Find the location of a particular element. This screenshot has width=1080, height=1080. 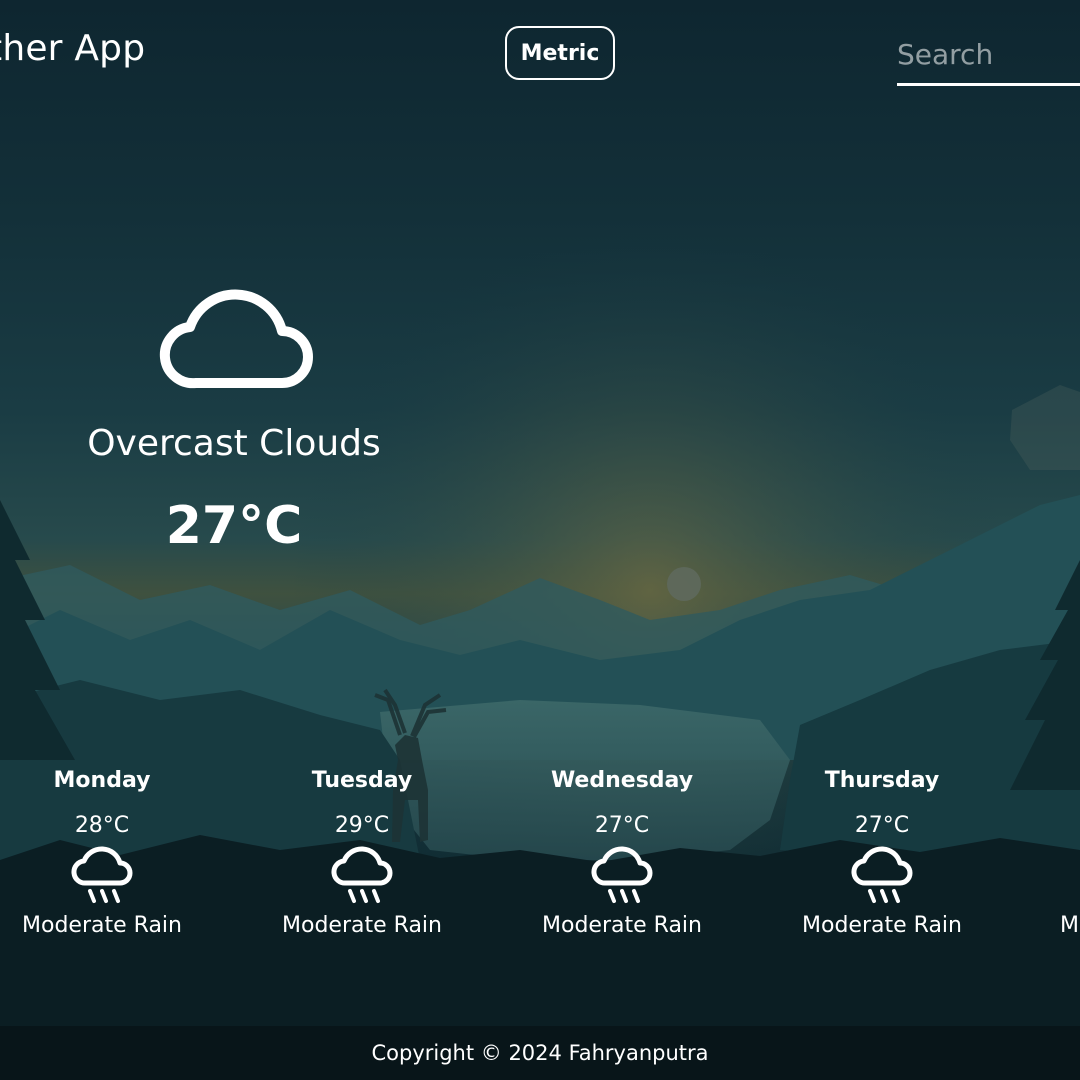

forecast-icon-placeholder is located at coordinates (1070, 877).